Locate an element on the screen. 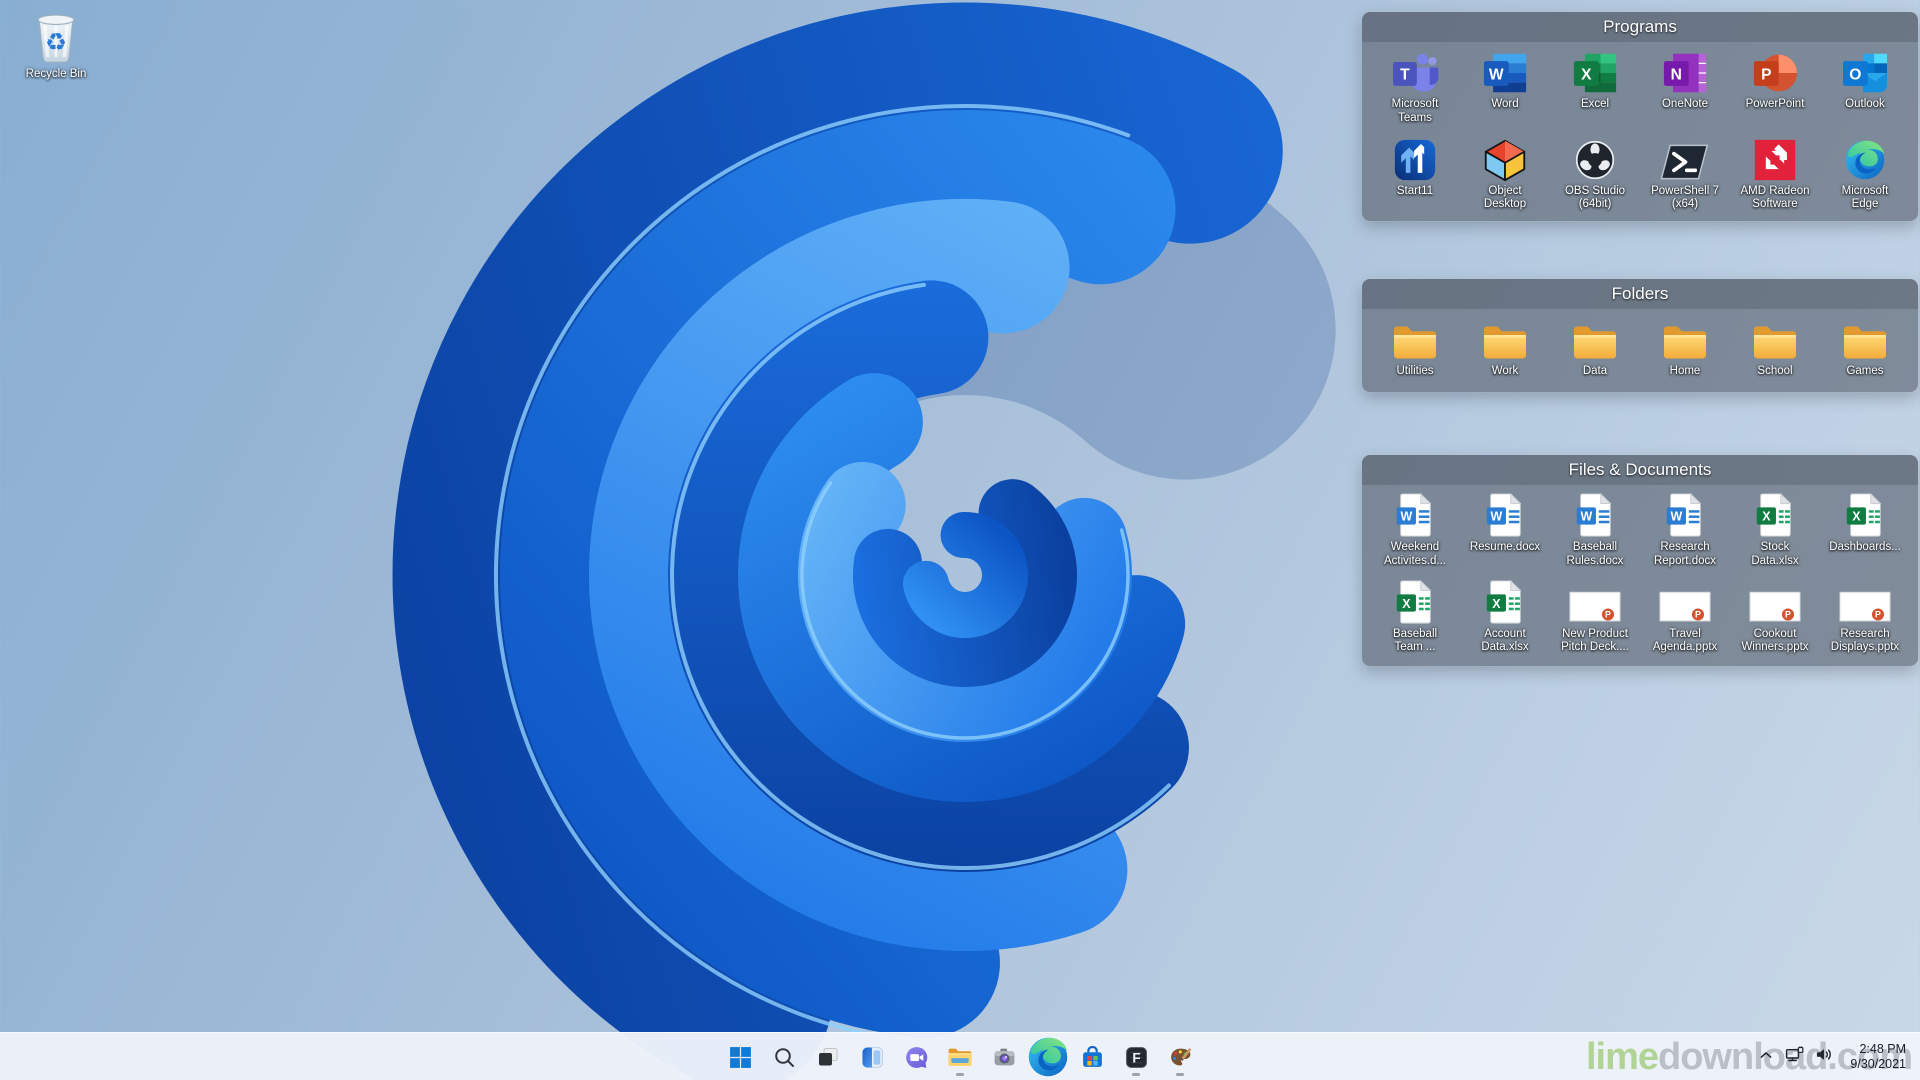 This screenshot has width=1920, height=1080. desktop-icon-recycle-bin: ♻ Recycle Bin is located at coordinates (56, 45).